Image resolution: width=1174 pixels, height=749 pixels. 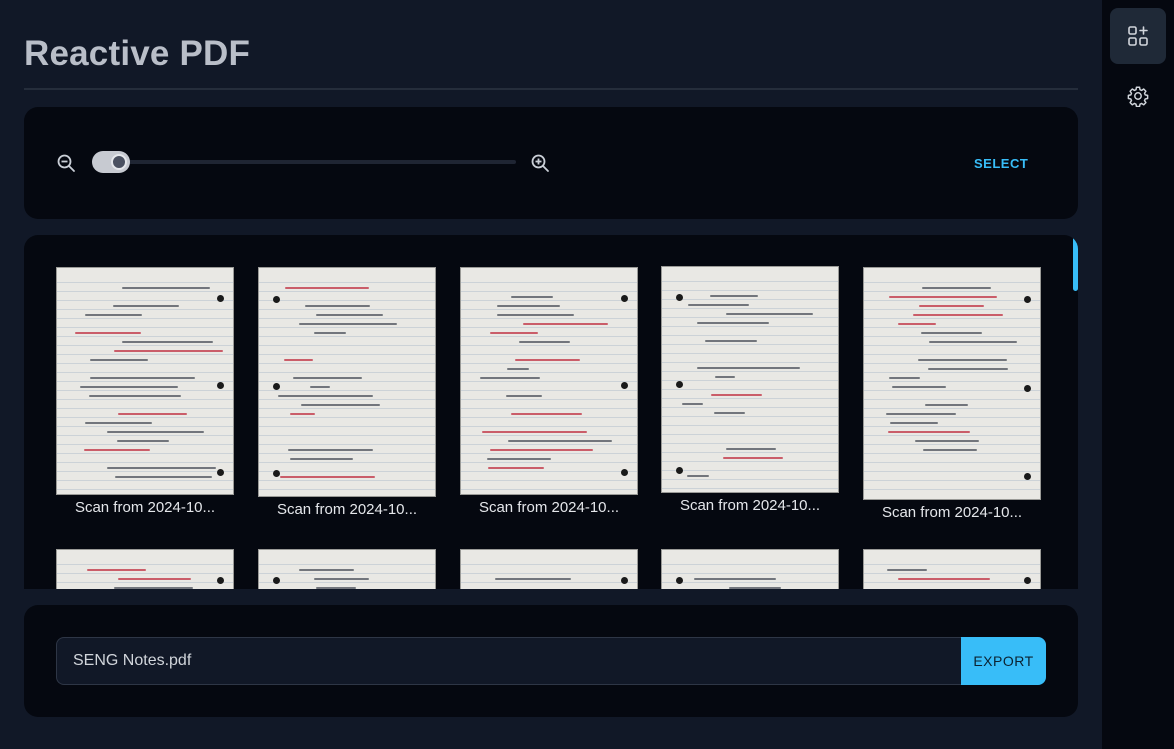 What do you see at coordinates (509, 661) in the screenshot?
I see `filename-input` at bounding box center [509, 661].